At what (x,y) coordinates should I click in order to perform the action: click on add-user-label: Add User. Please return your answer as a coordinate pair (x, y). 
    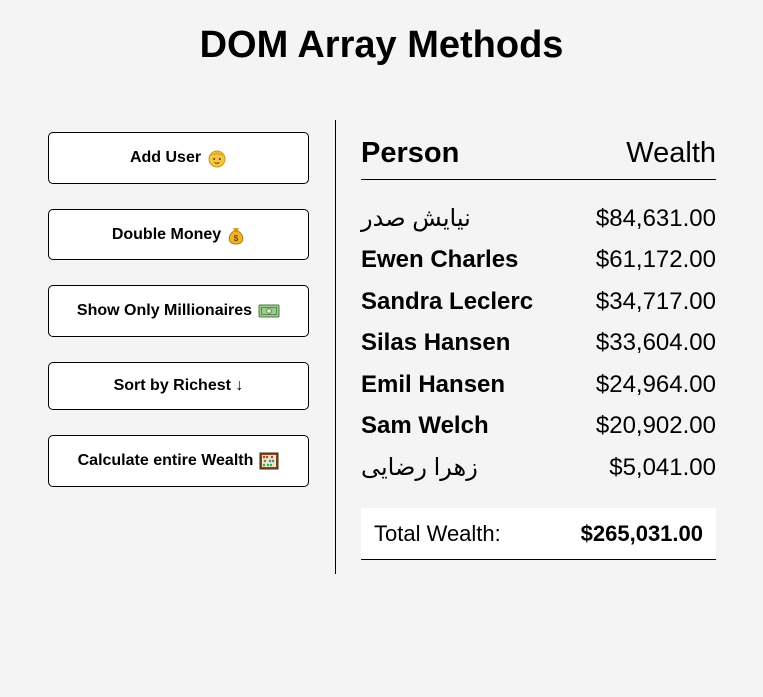
    Looking at the image, I should click on (165, 157).